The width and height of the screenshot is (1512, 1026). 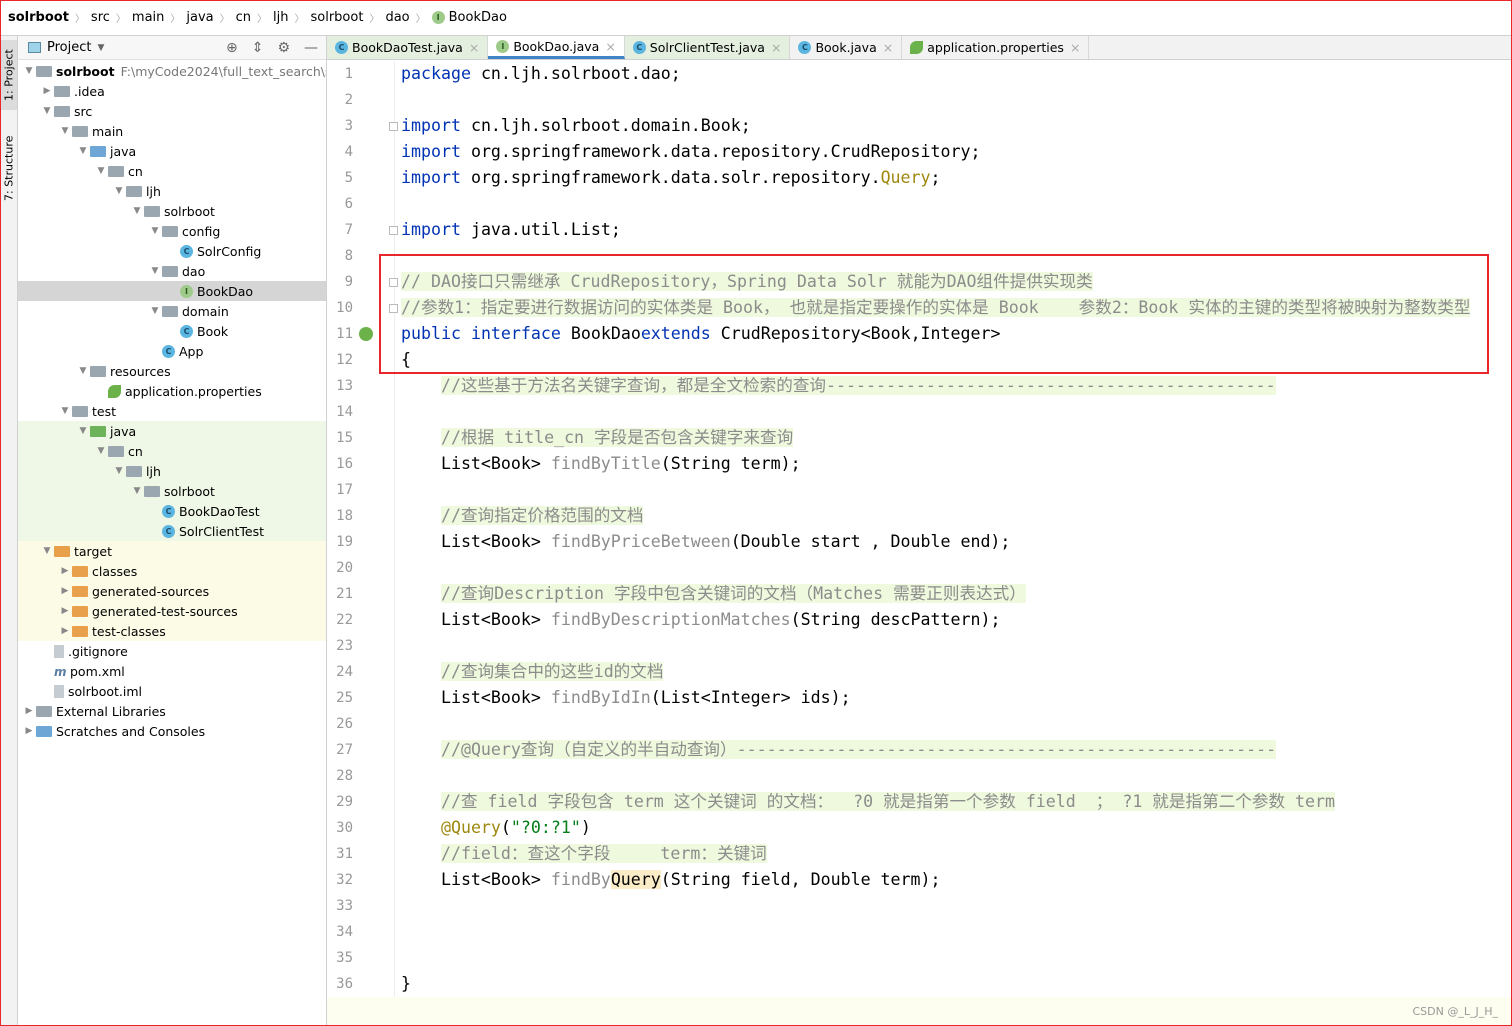 What do you see at coordinates (172, 291) in the screenshot?
I see `tree-item: I BookDao` at bounding box center [172, 291].